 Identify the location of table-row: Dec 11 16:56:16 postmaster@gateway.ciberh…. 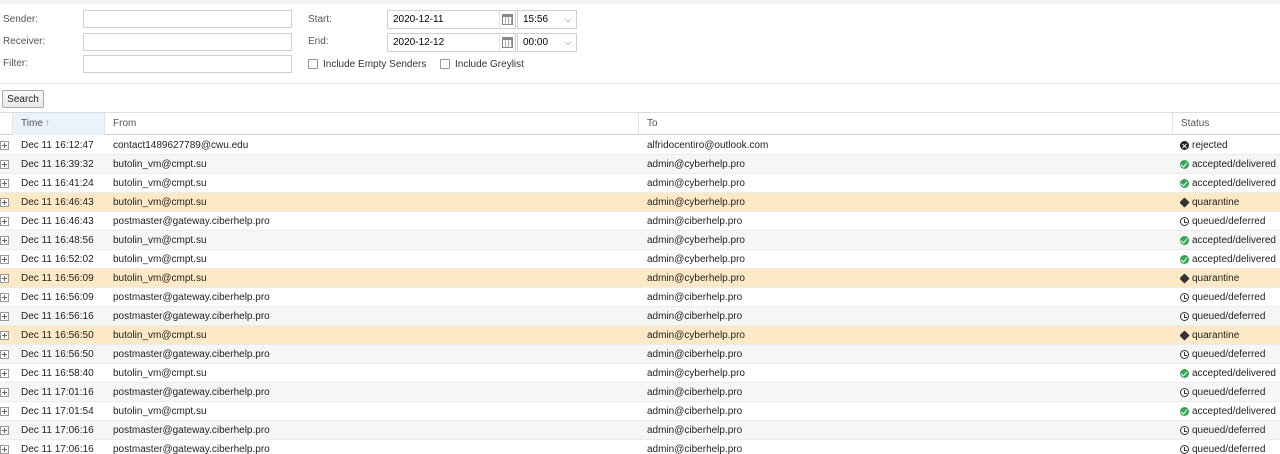
(640, 316).